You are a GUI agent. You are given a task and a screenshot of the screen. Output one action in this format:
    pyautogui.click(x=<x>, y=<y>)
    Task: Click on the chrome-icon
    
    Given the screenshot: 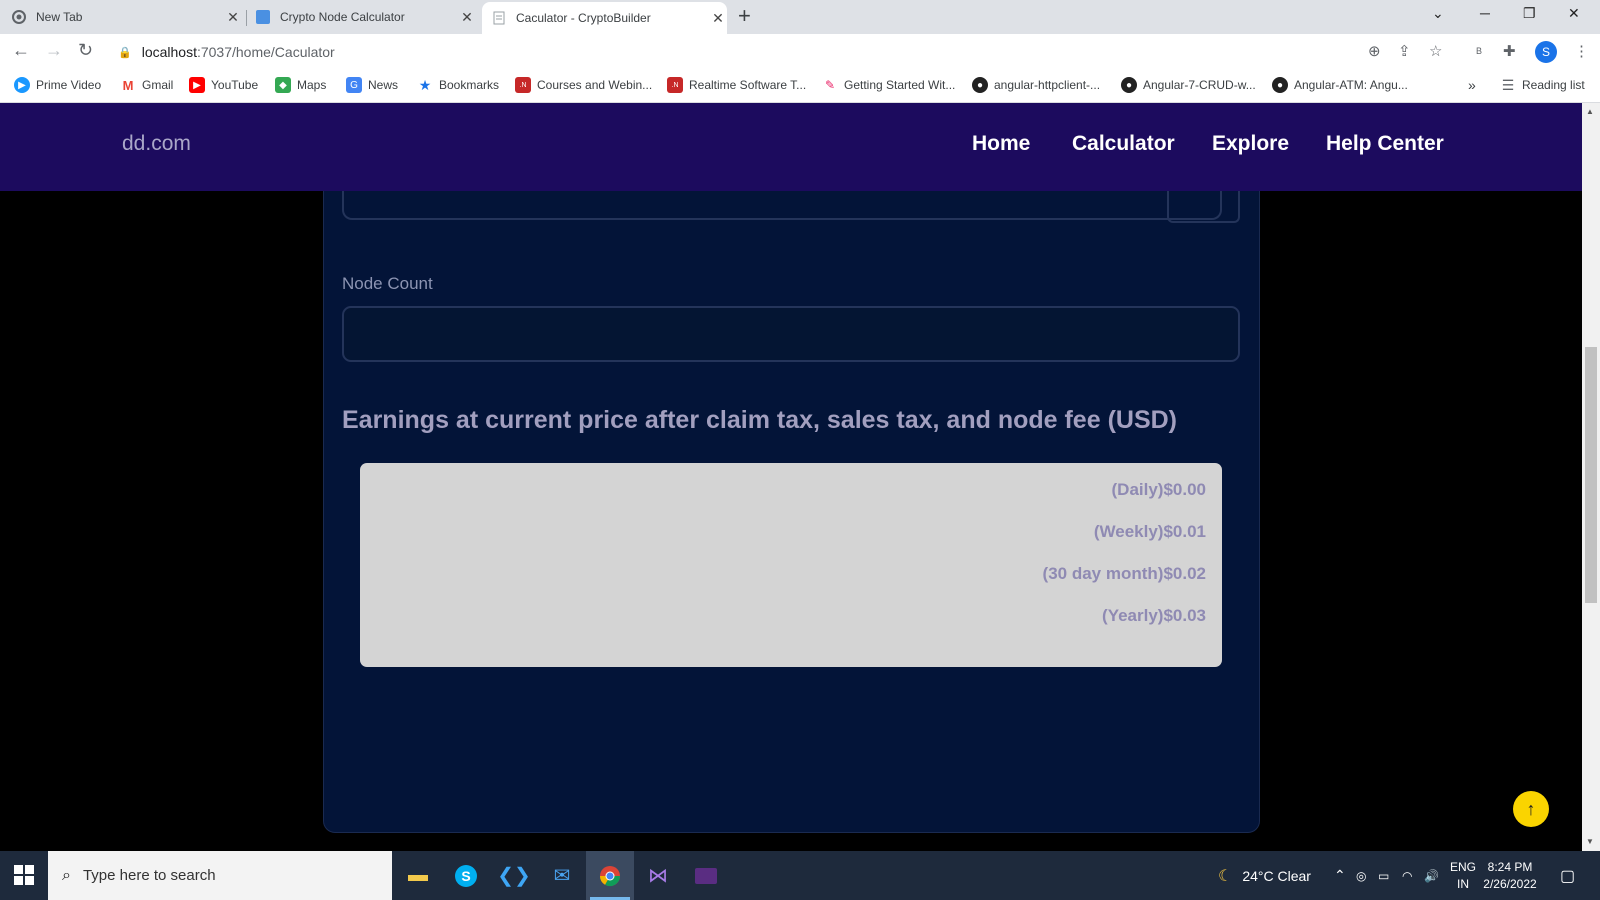 What is the action you would take?
    pyautogui.click(x=19, y=17)
    